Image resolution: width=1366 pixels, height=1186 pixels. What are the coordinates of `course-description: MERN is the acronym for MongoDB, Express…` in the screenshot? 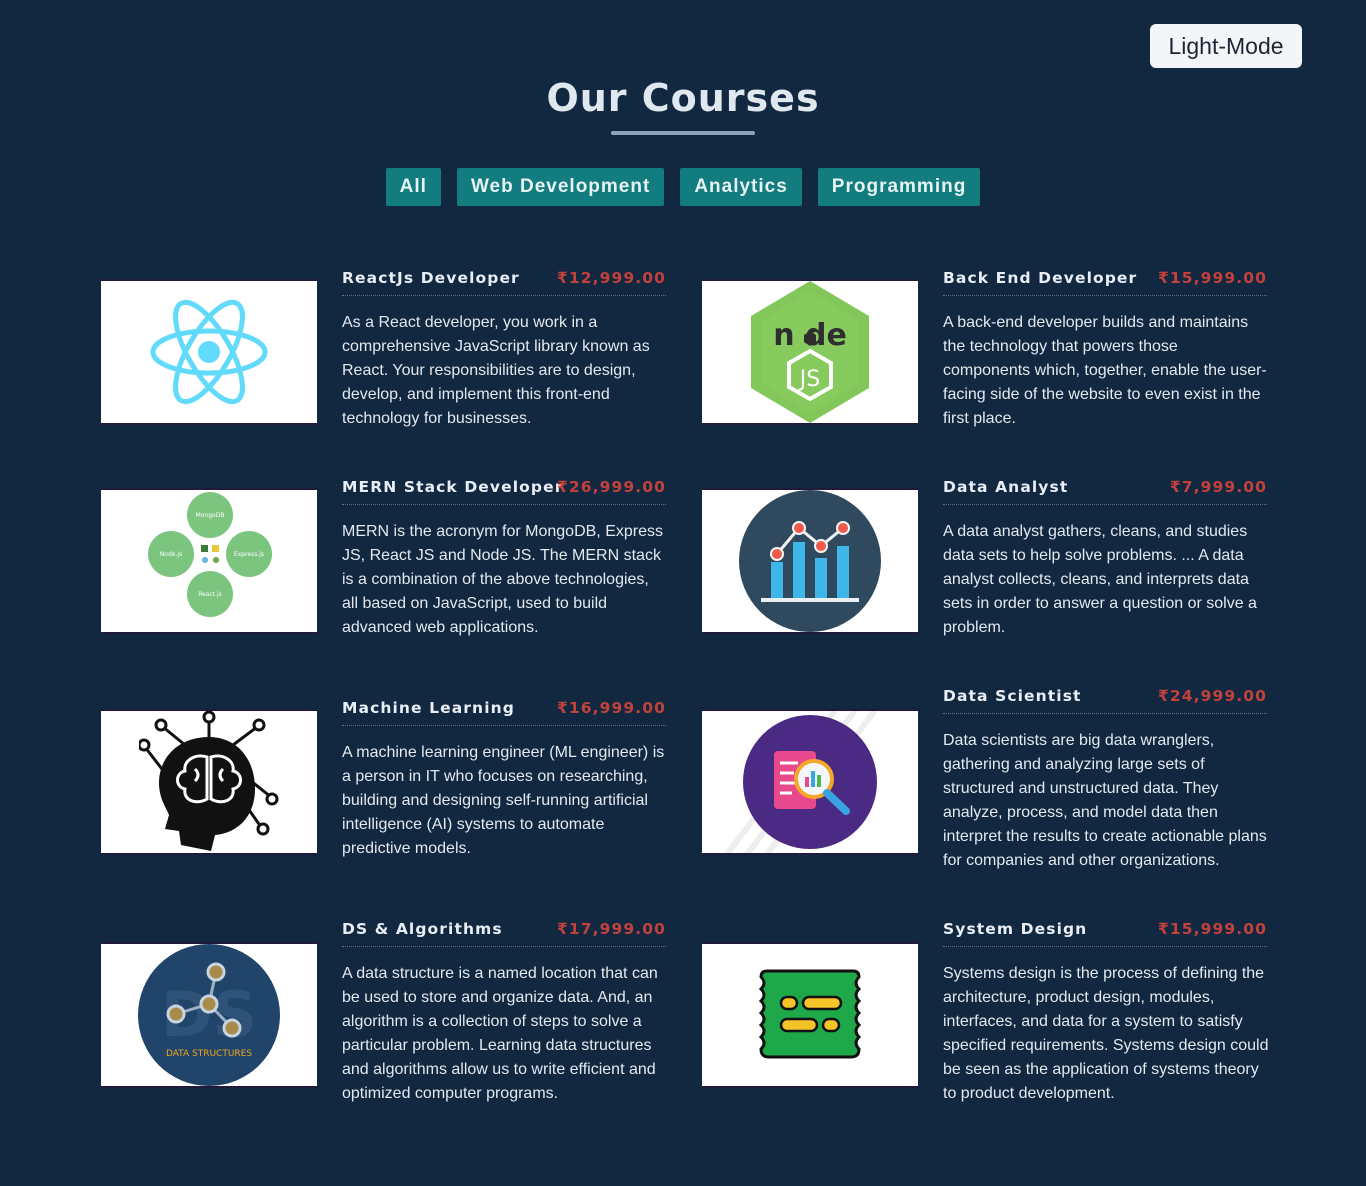 It's located at (502, 579).